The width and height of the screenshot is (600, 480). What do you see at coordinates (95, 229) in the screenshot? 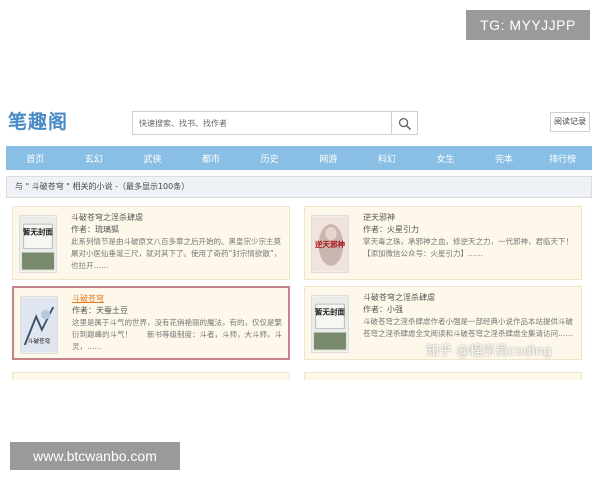
I see `book-author: 作者：琉璃狐` at bounding box center [95, 229].